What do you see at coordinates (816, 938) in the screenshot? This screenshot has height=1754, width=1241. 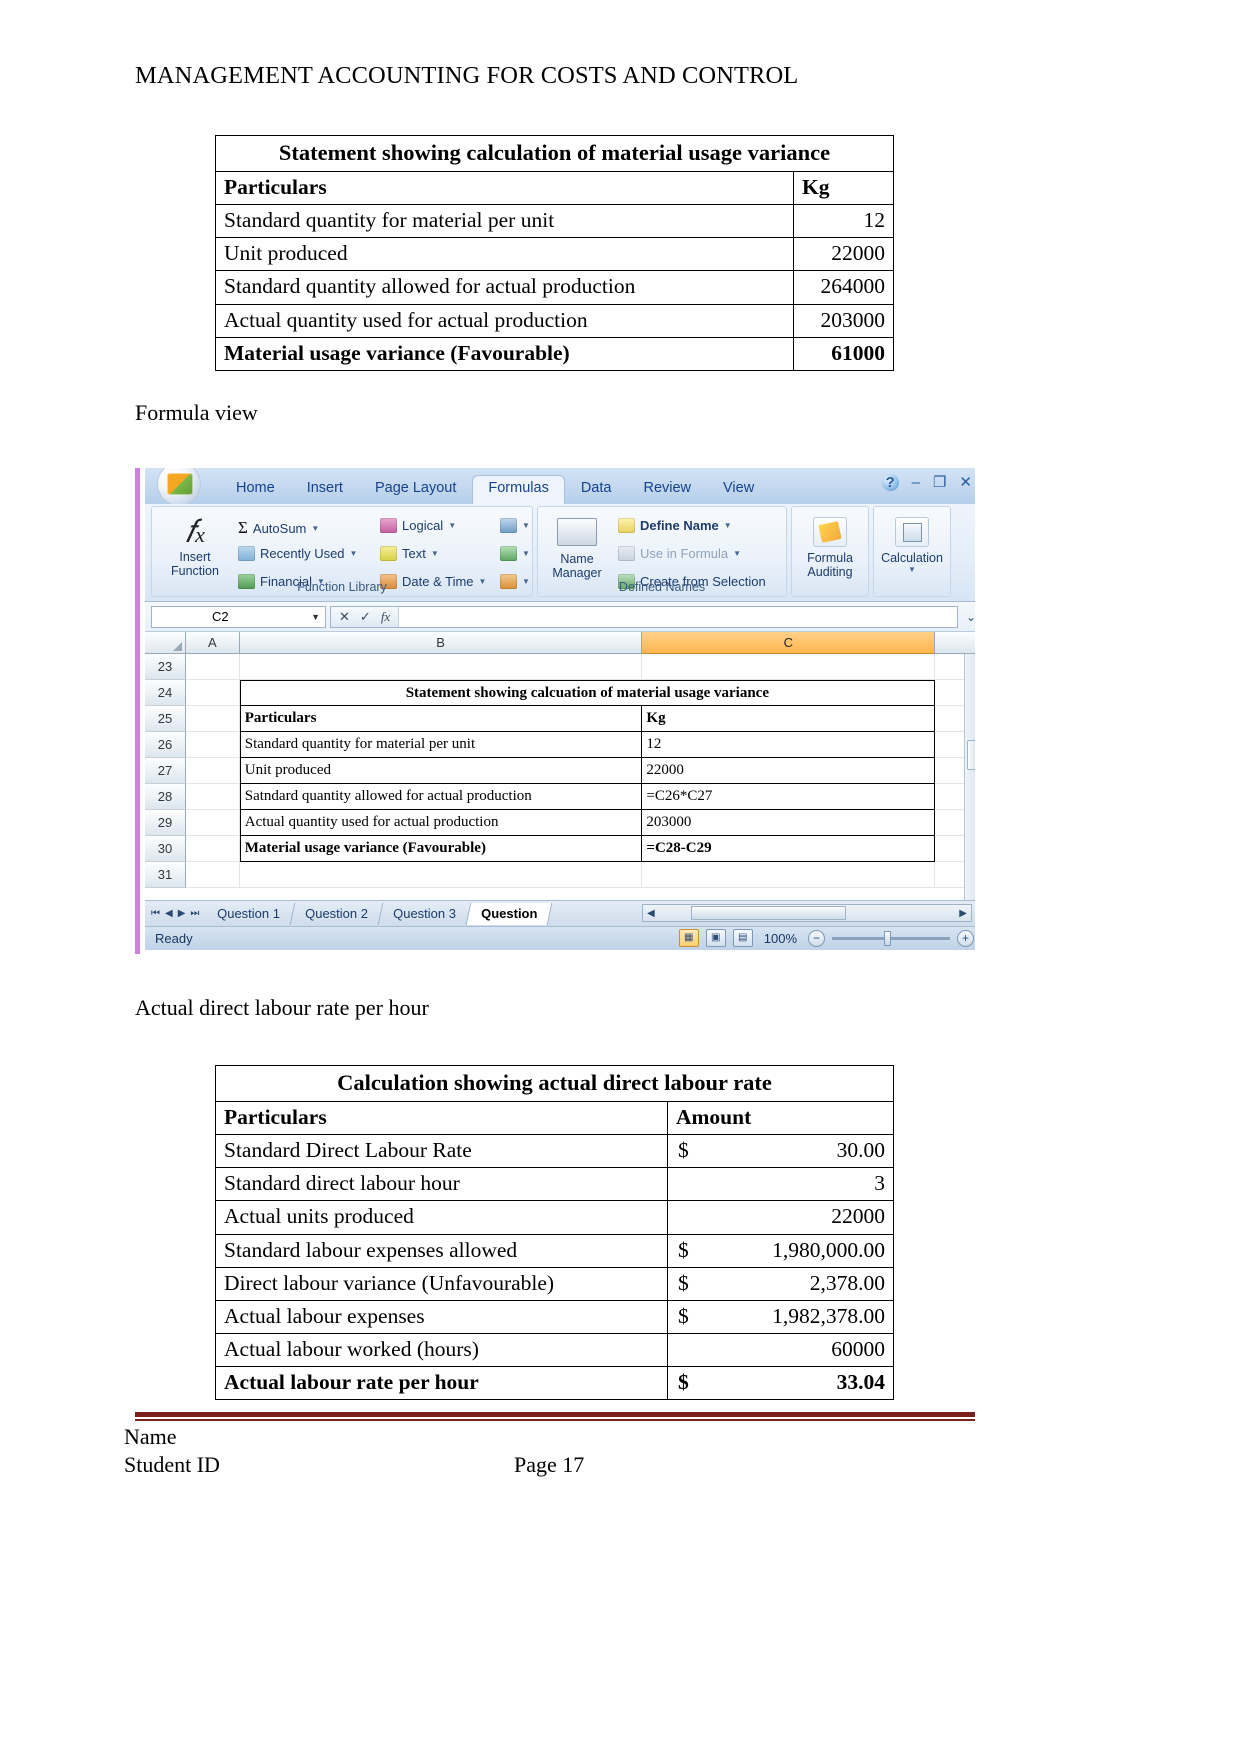 I see `zoom-out-icon: −` at bounding box center [816, 938].